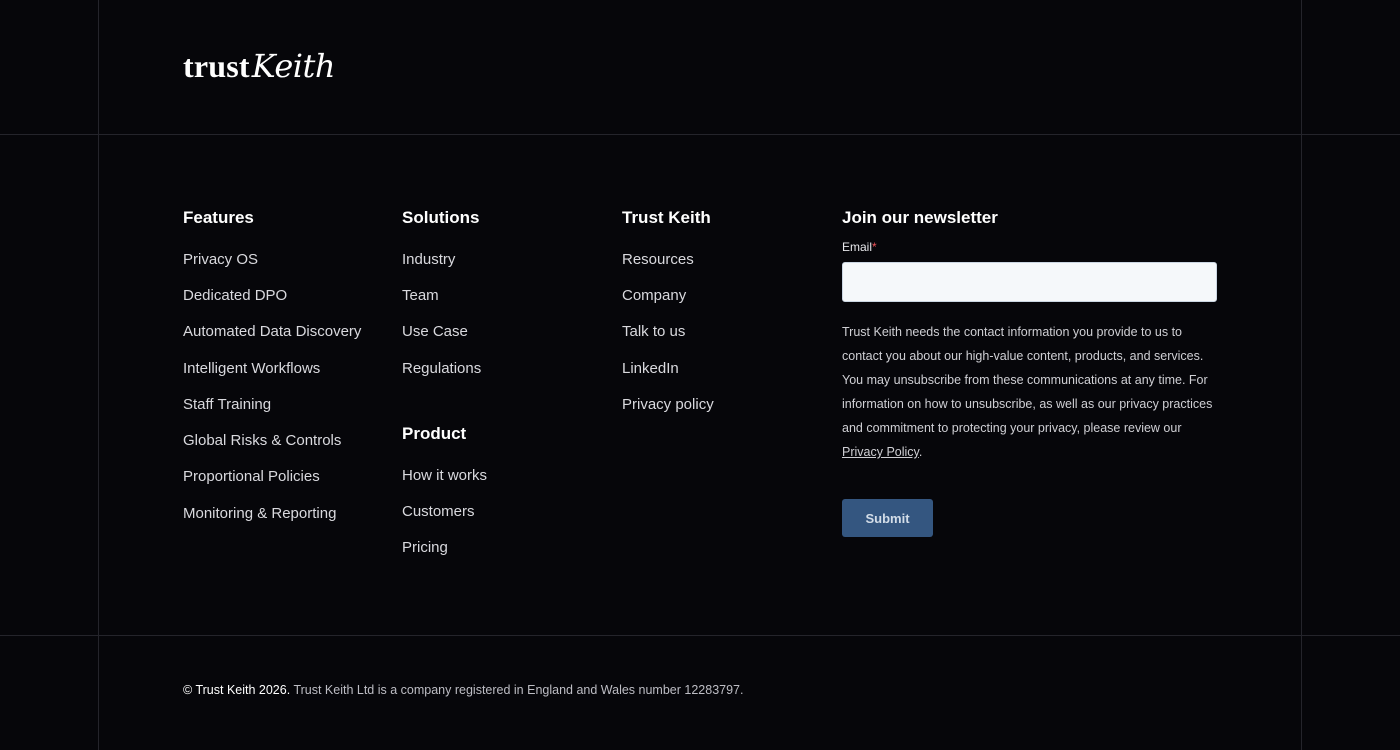 The width and height of the screenshot is (1400, 750). I want to click on link-how-it-works: How it works, so click(444, 475).